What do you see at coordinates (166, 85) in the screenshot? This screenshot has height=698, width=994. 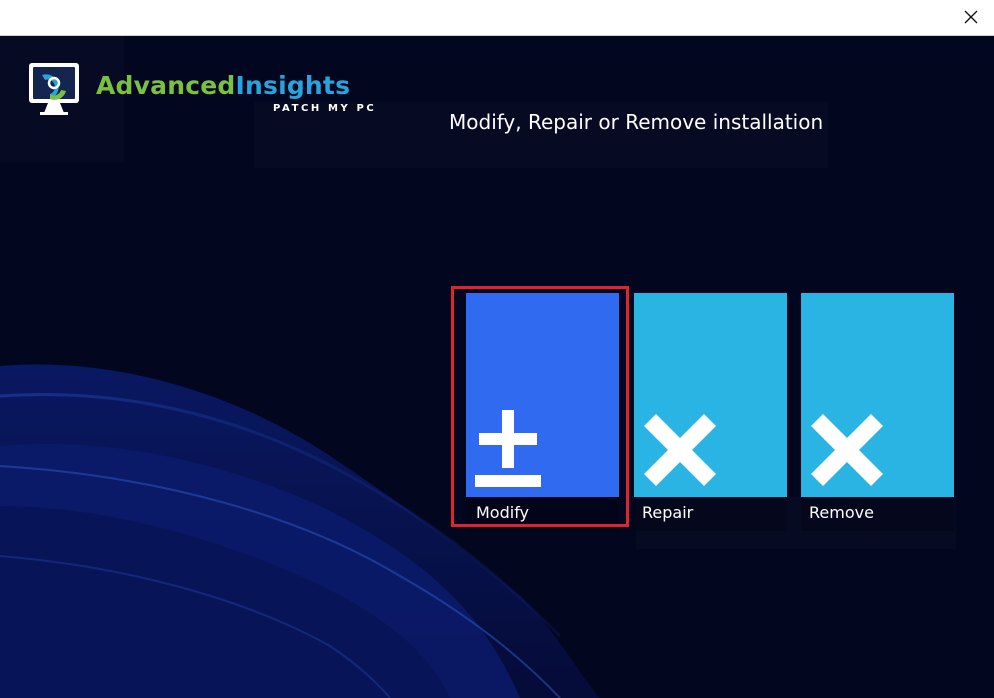 I see `brand-name-part1: Advanced` at bounding box center [166, 85].